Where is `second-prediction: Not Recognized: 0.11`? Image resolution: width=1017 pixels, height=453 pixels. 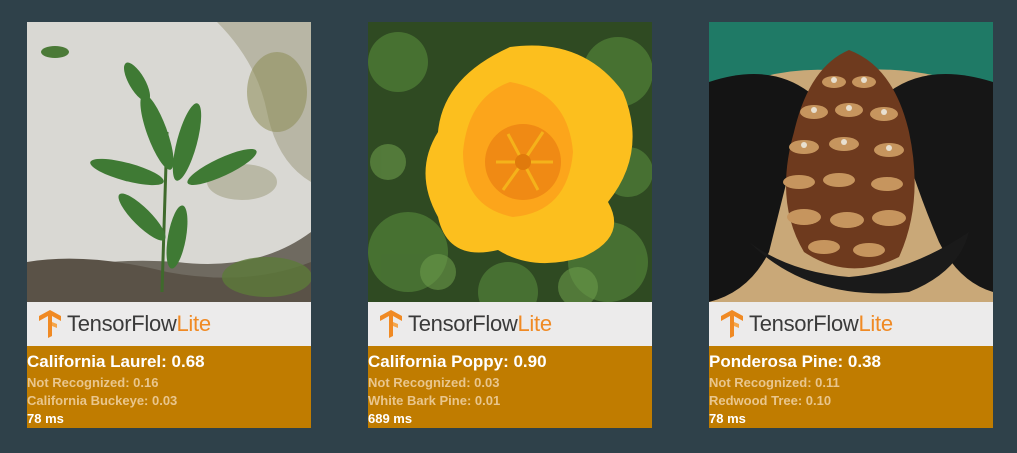
second-prediction: Not Recognized: 0.11 is located at coordinates (774, 382).